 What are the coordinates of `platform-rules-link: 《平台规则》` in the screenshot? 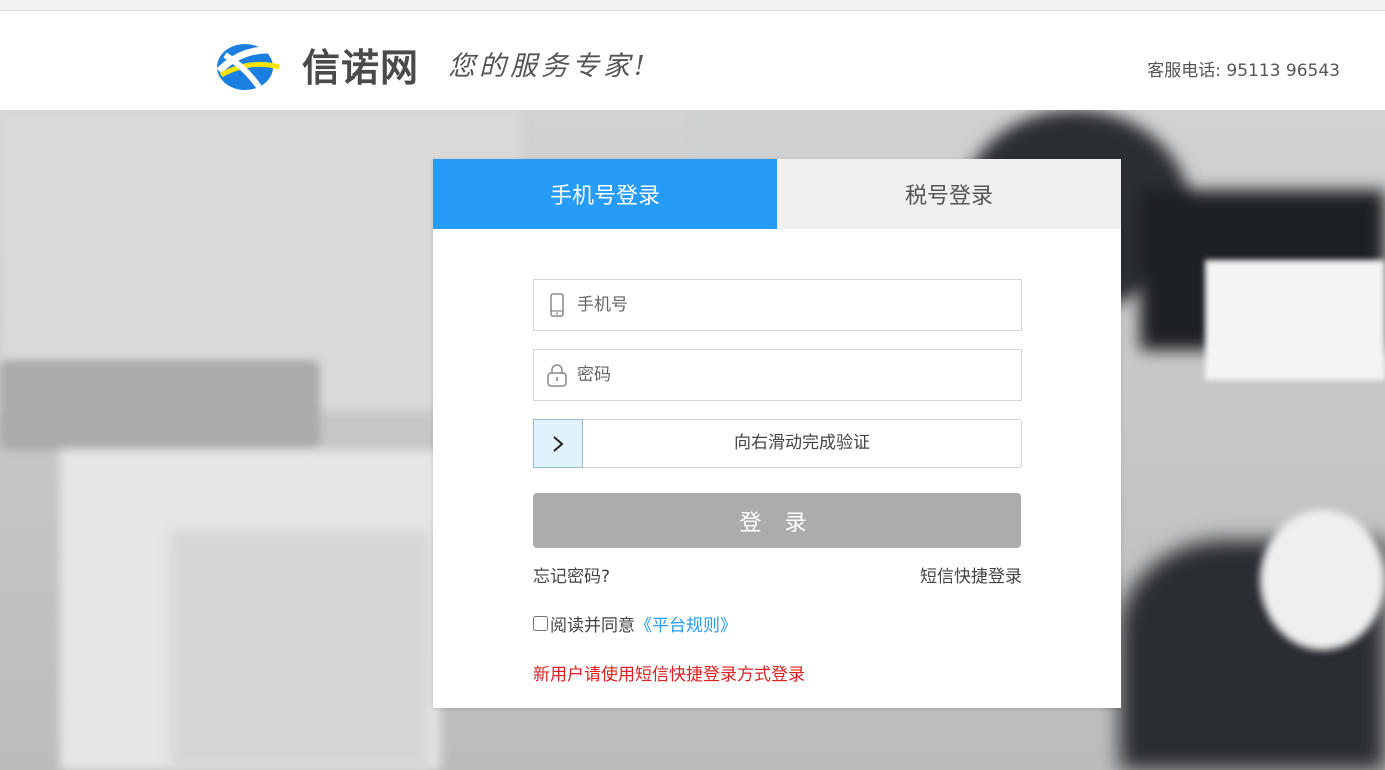 It's located at (686, 623).